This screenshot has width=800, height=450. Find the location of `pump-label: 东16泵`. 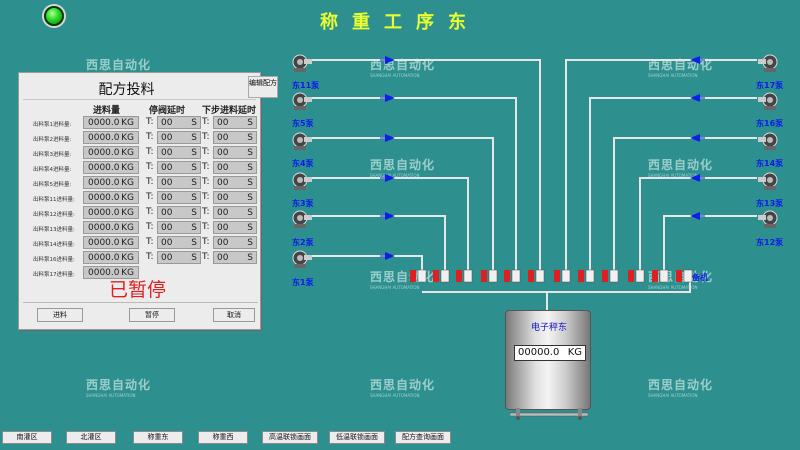

pump-label: 东16泵 is located at coordinates (770, 123).